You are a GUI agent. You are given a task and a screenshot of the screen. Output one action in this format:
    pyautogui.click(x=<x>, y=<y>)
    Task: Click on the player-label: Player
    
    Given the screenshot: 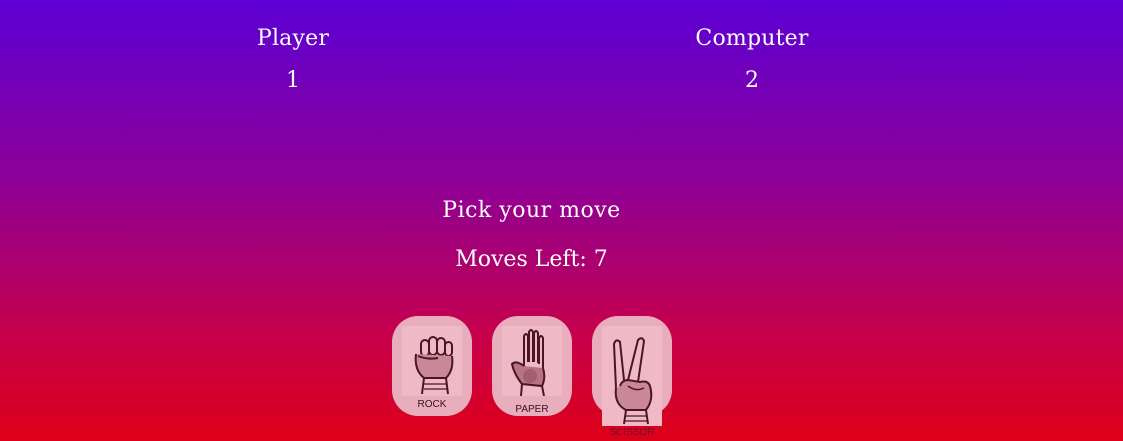 What is the action you would take?
    pyautogui.click(x=293, y=38)
    